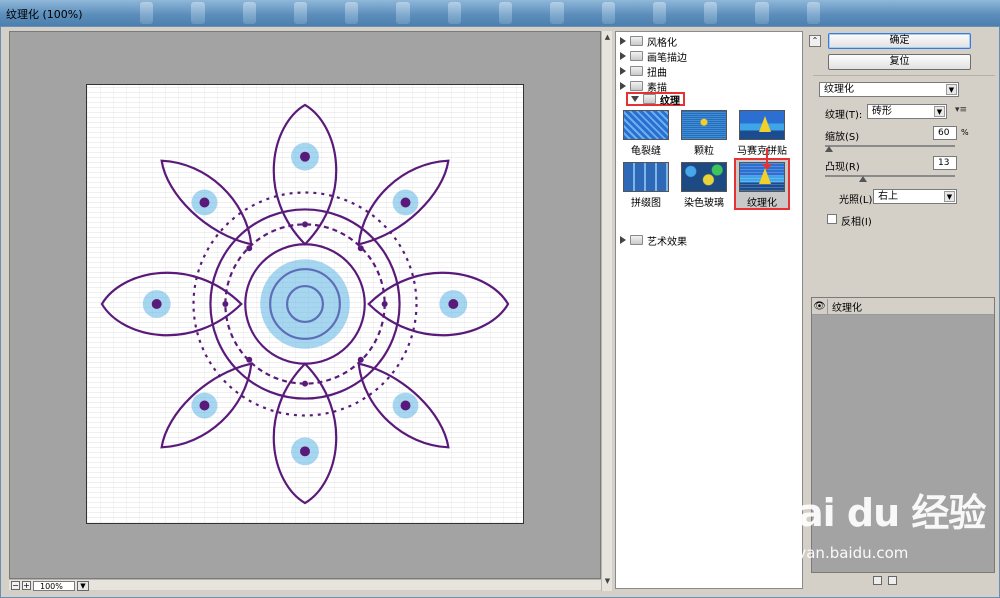 The image size is (1000, 598). I want to click on title-bar: 纹理化 (100%), so click(500, 13).